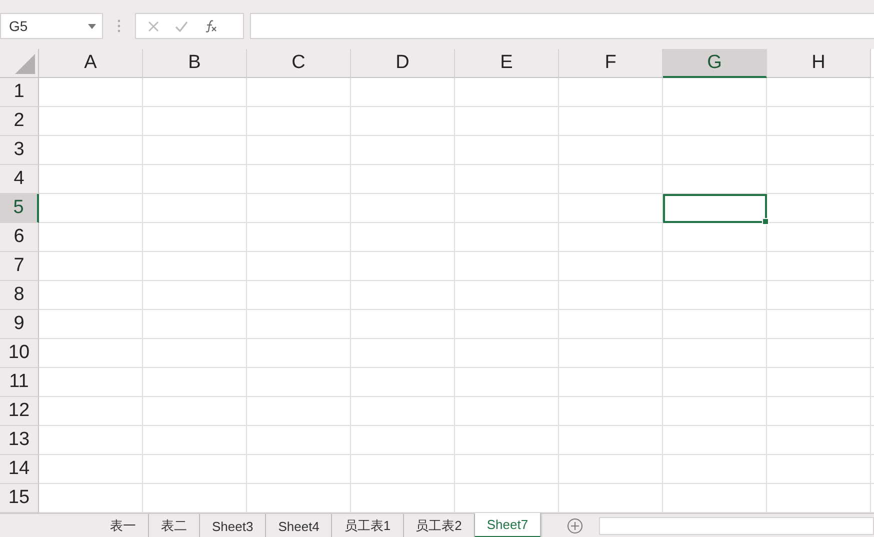  I want to click on column-header: C, so click(299, 63).